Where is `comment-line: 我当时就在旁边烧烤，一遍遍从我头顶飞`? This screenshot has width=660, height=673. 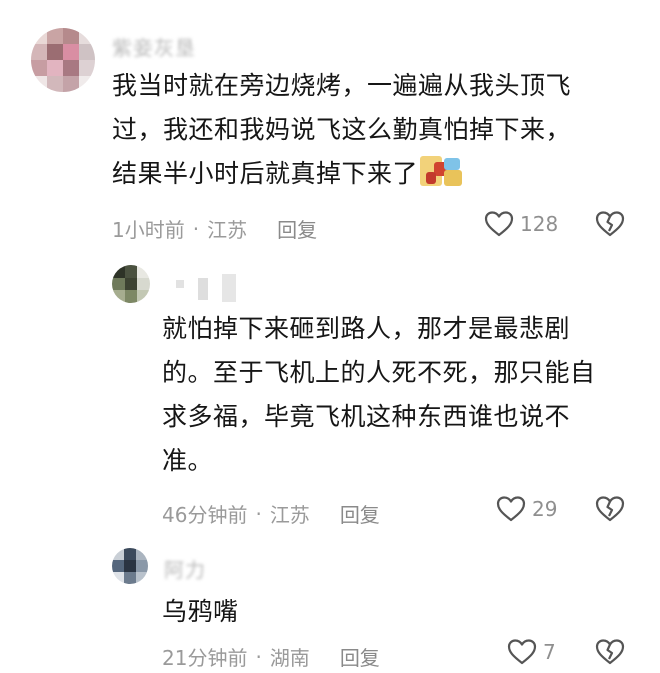 comment-line: 我当时就在旁边烧烤，一遍遍从我头顶飞 is located at coordinates (342, 85).